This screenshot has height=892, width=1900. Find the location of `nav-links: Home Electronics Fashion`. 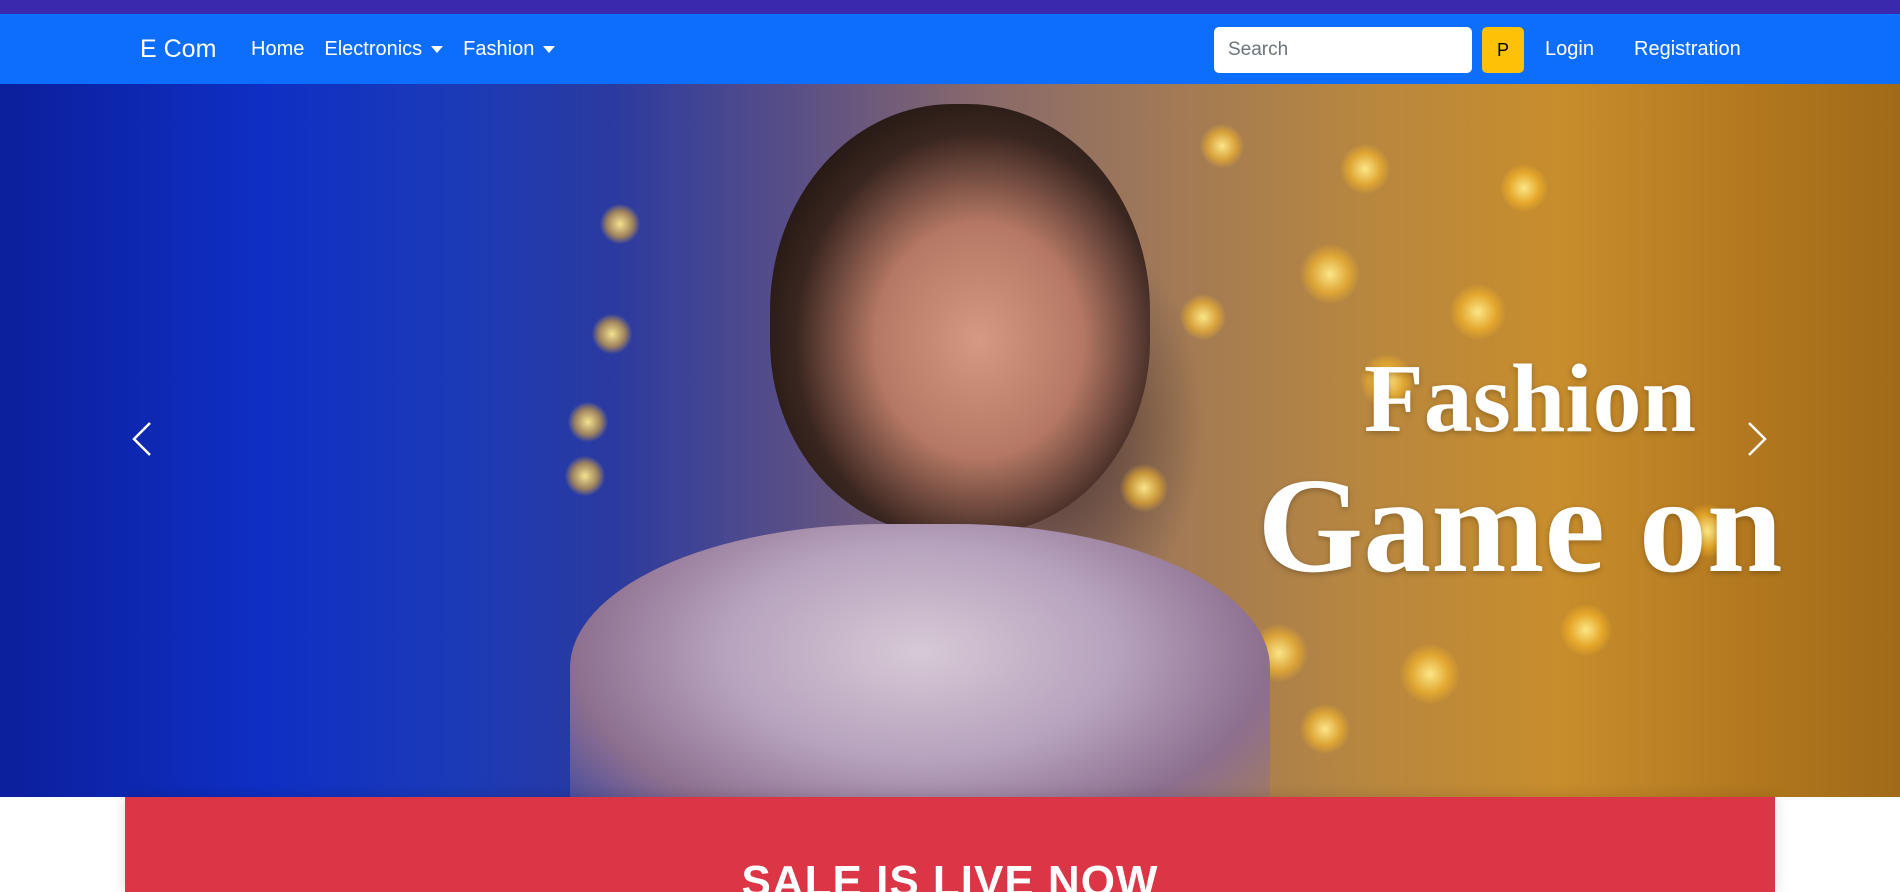

nav-links: Home Electronics Fashion is located at coordinates (403, 49).